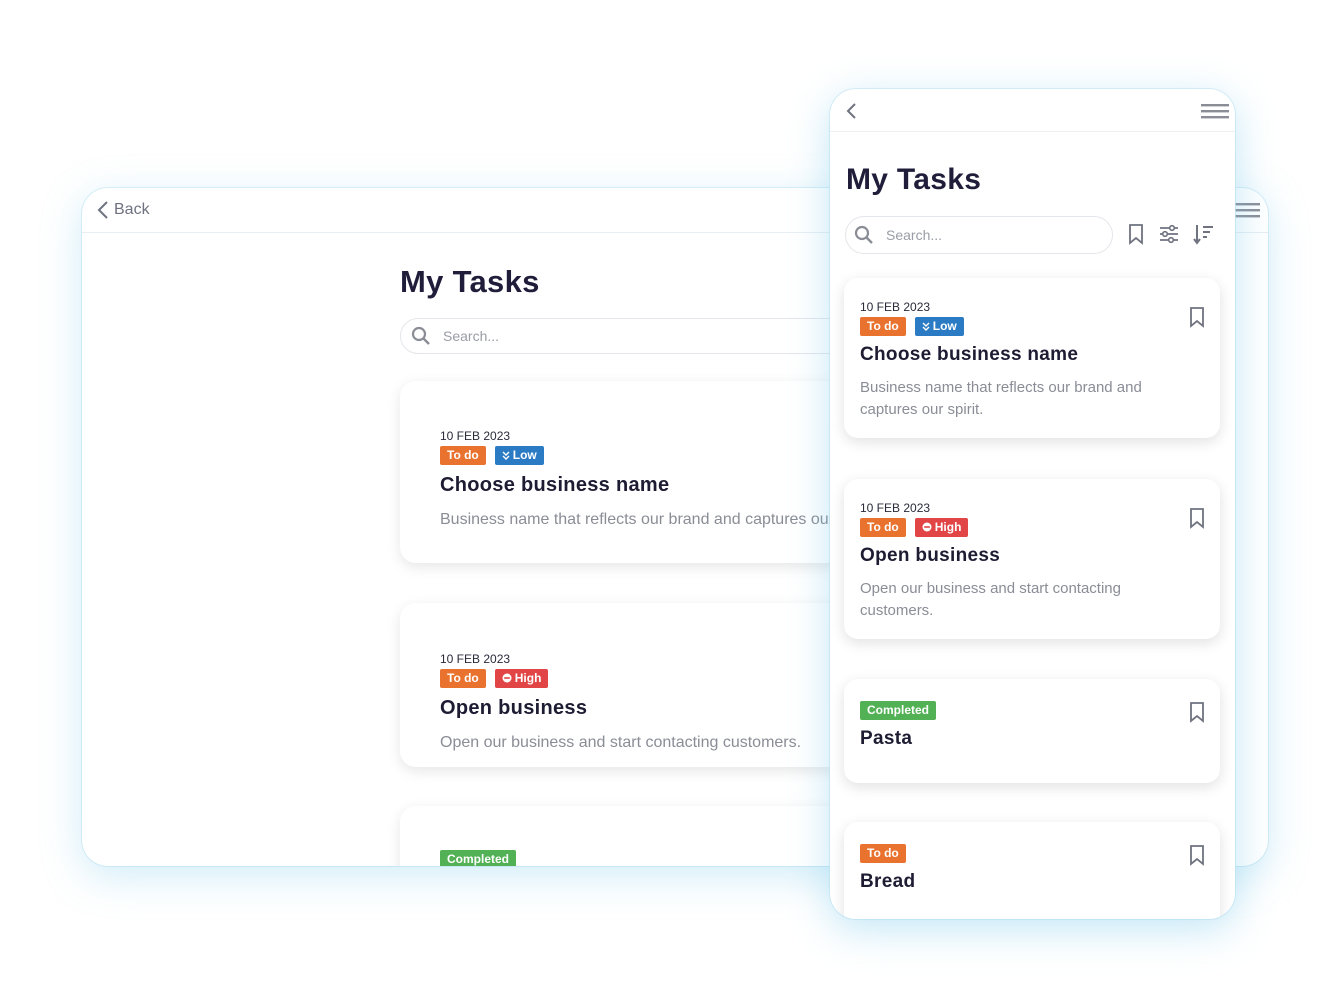 The image size is (1327, 1008). What do you see at coordinates (888, 881) in the screenshot?
I see `task-title: Bread` at bounding box center [888, 881].